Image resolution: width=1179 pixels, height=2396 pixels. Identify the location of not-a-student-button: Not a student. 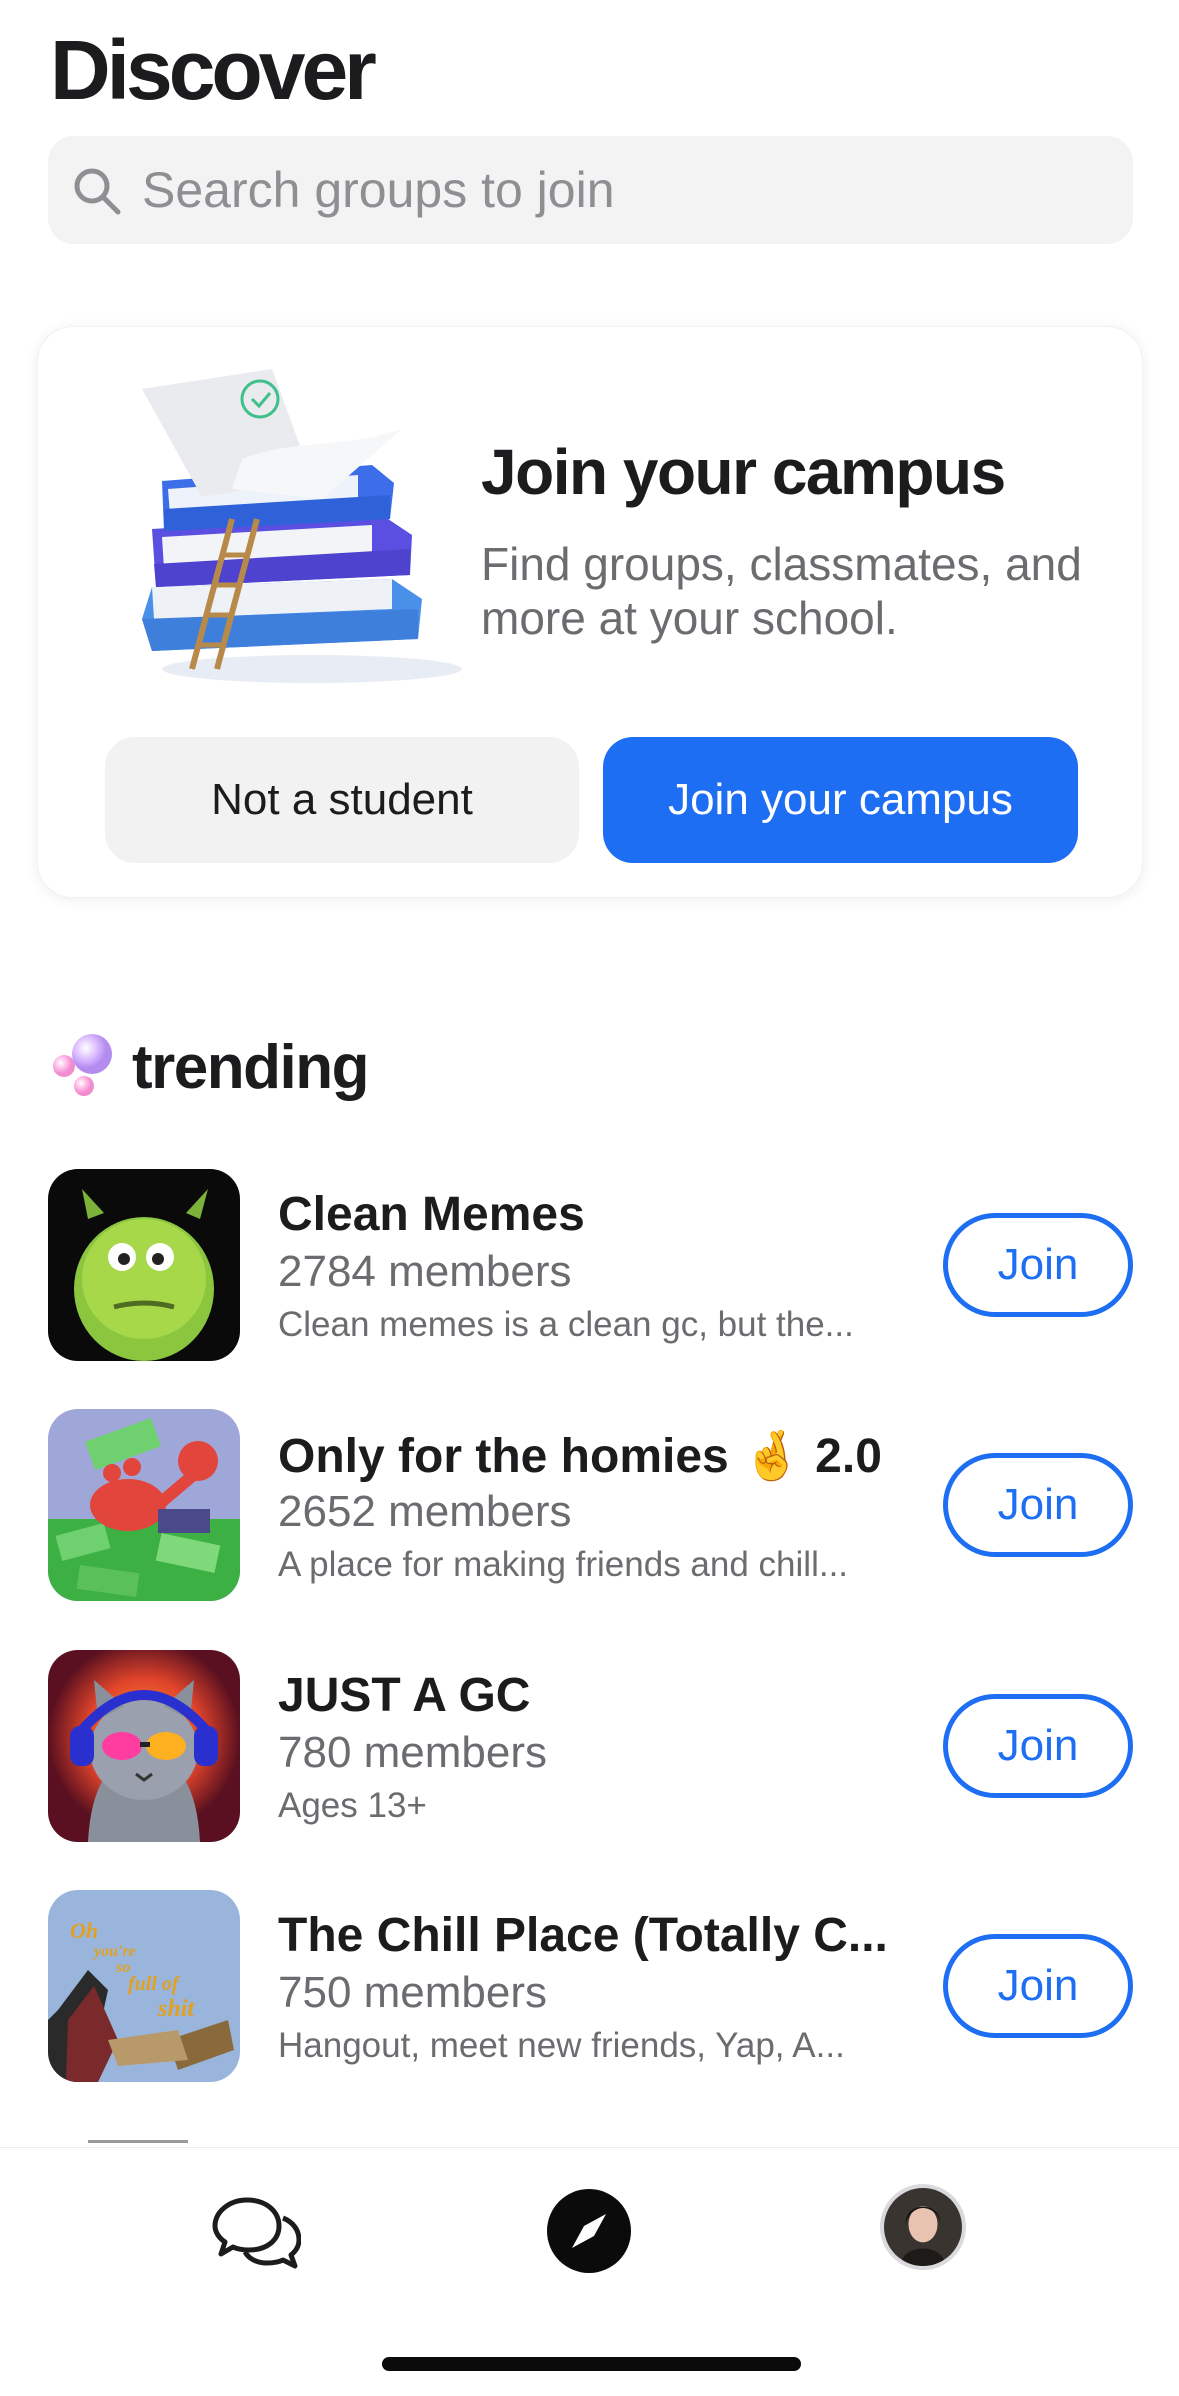
(342, 800).